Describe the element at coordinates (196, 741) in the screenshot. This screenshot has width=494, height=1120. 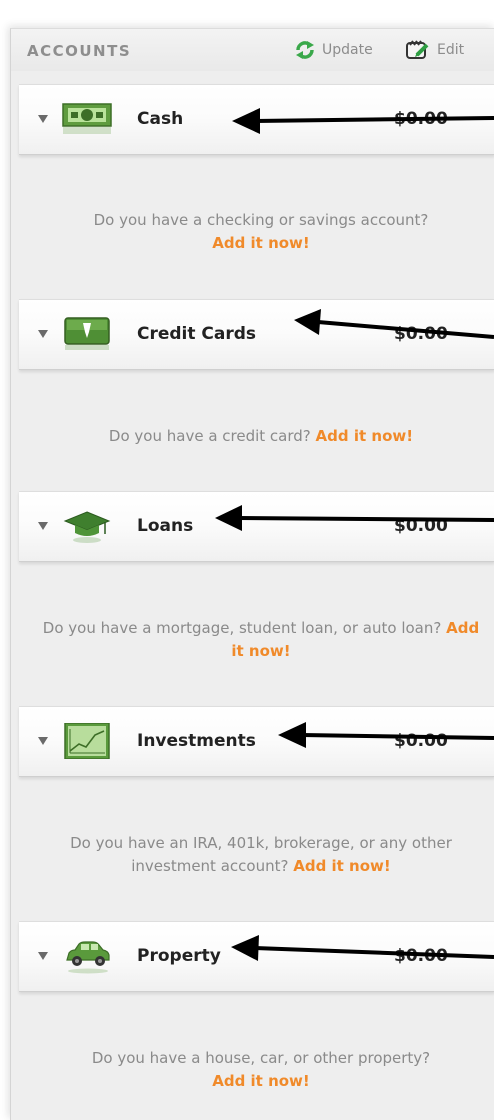
I see `section-title-investments: Investments` at that location.